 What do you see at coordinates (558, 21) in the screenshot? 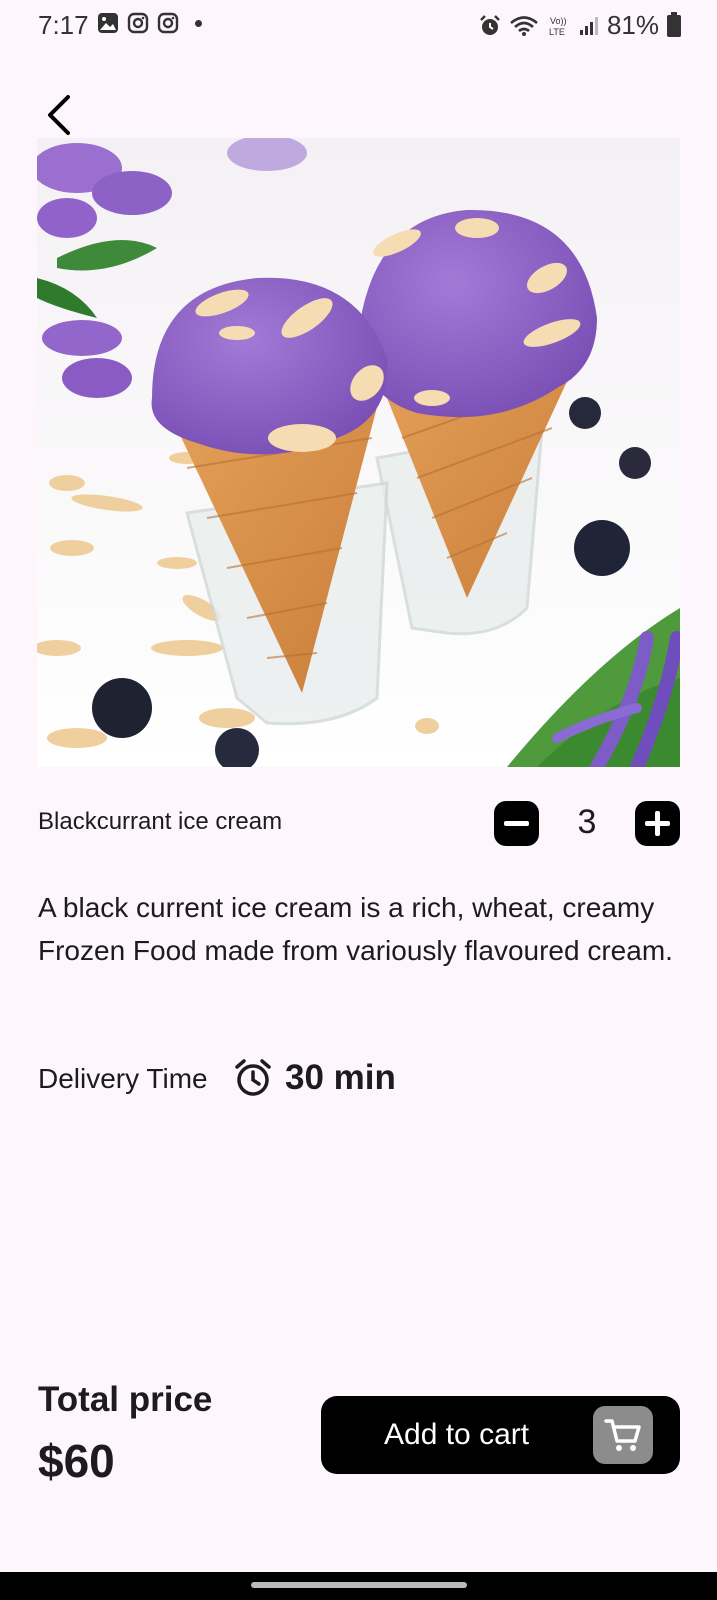
I see `svg-text: Vo))` at bounding box center [558, 21].